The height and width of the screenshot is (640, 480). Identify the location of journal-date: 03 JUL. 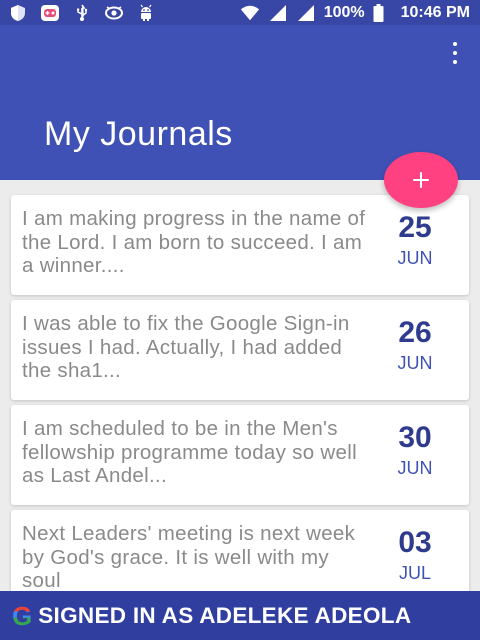
(415, 555).